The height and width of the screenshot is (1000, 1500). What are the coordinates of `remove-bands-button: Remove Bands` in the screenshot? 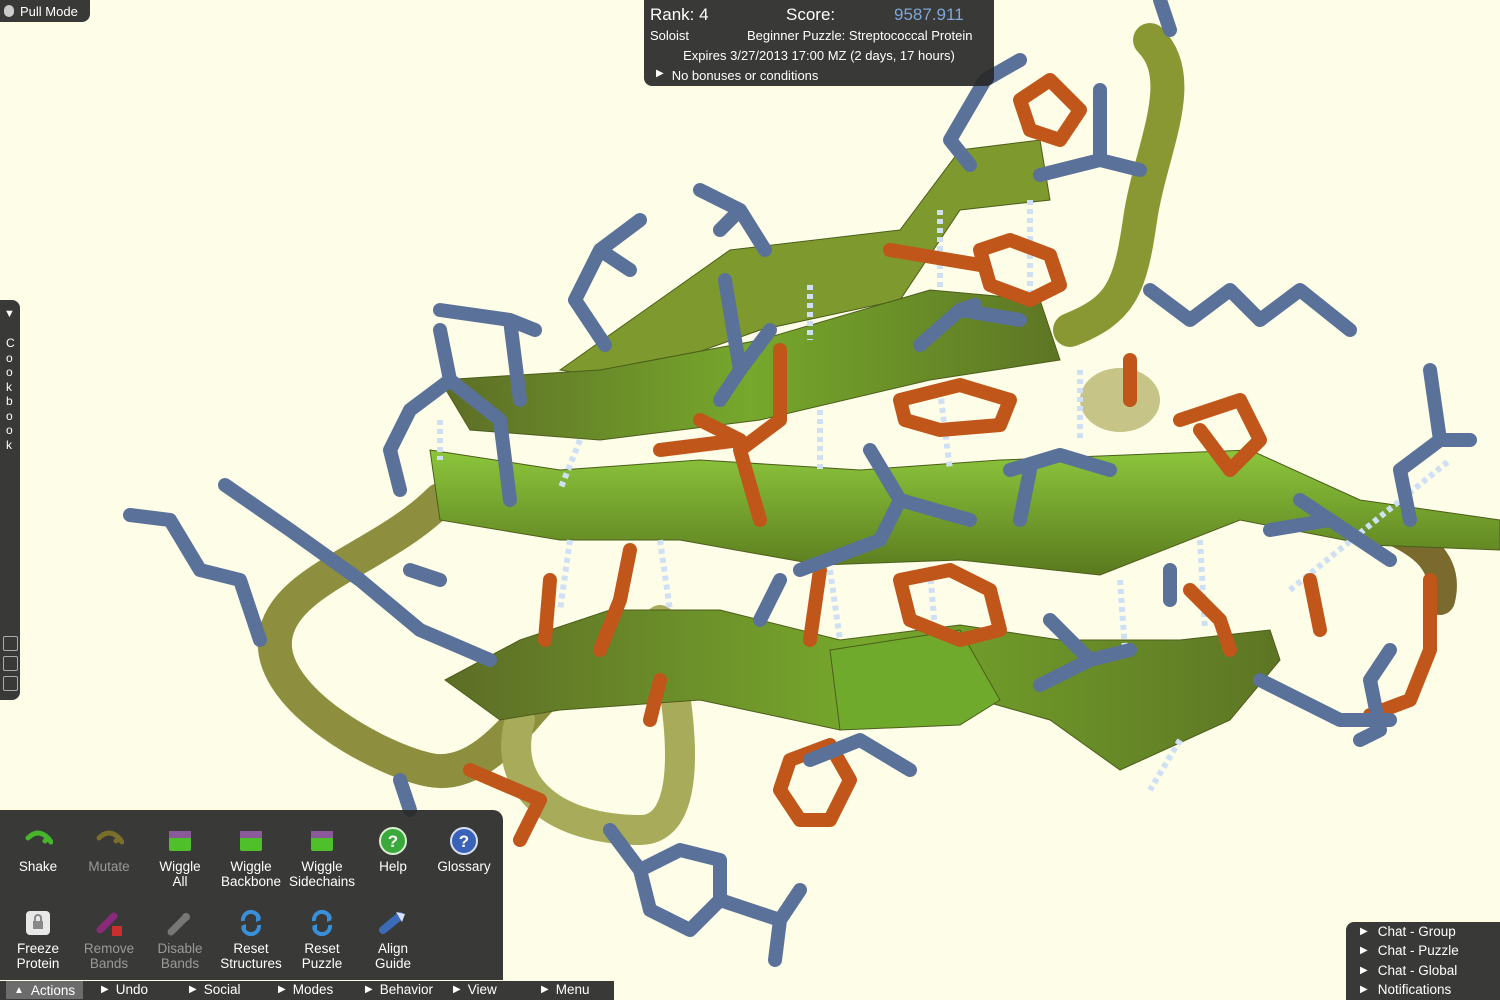 It's located at (109, 939).